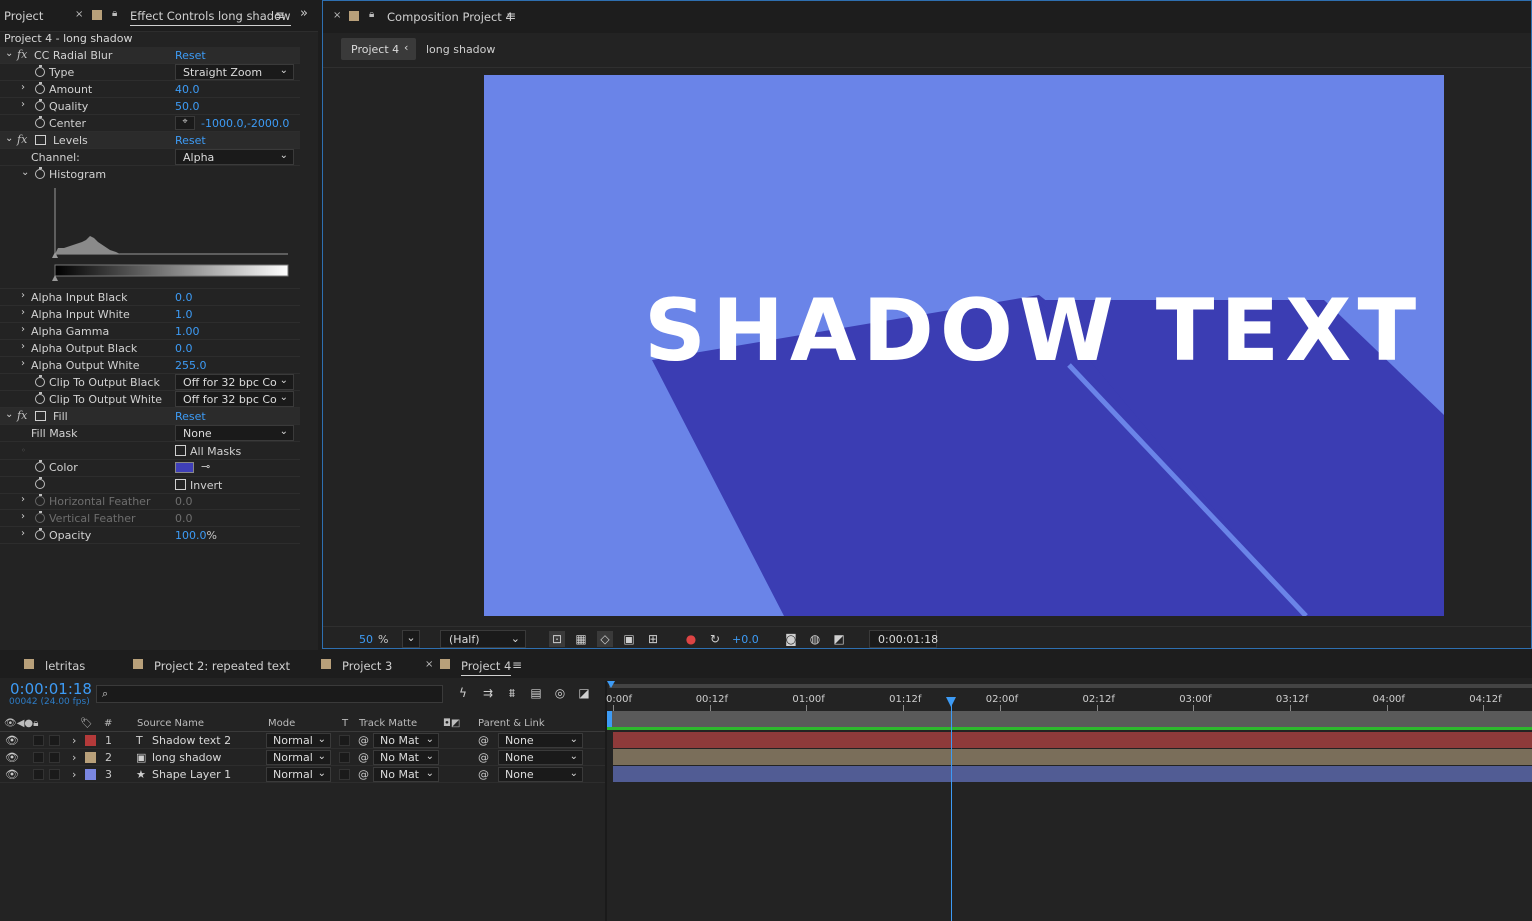  I want to click on fill-mask-dropdown: None ⌄, so click(234, 433).